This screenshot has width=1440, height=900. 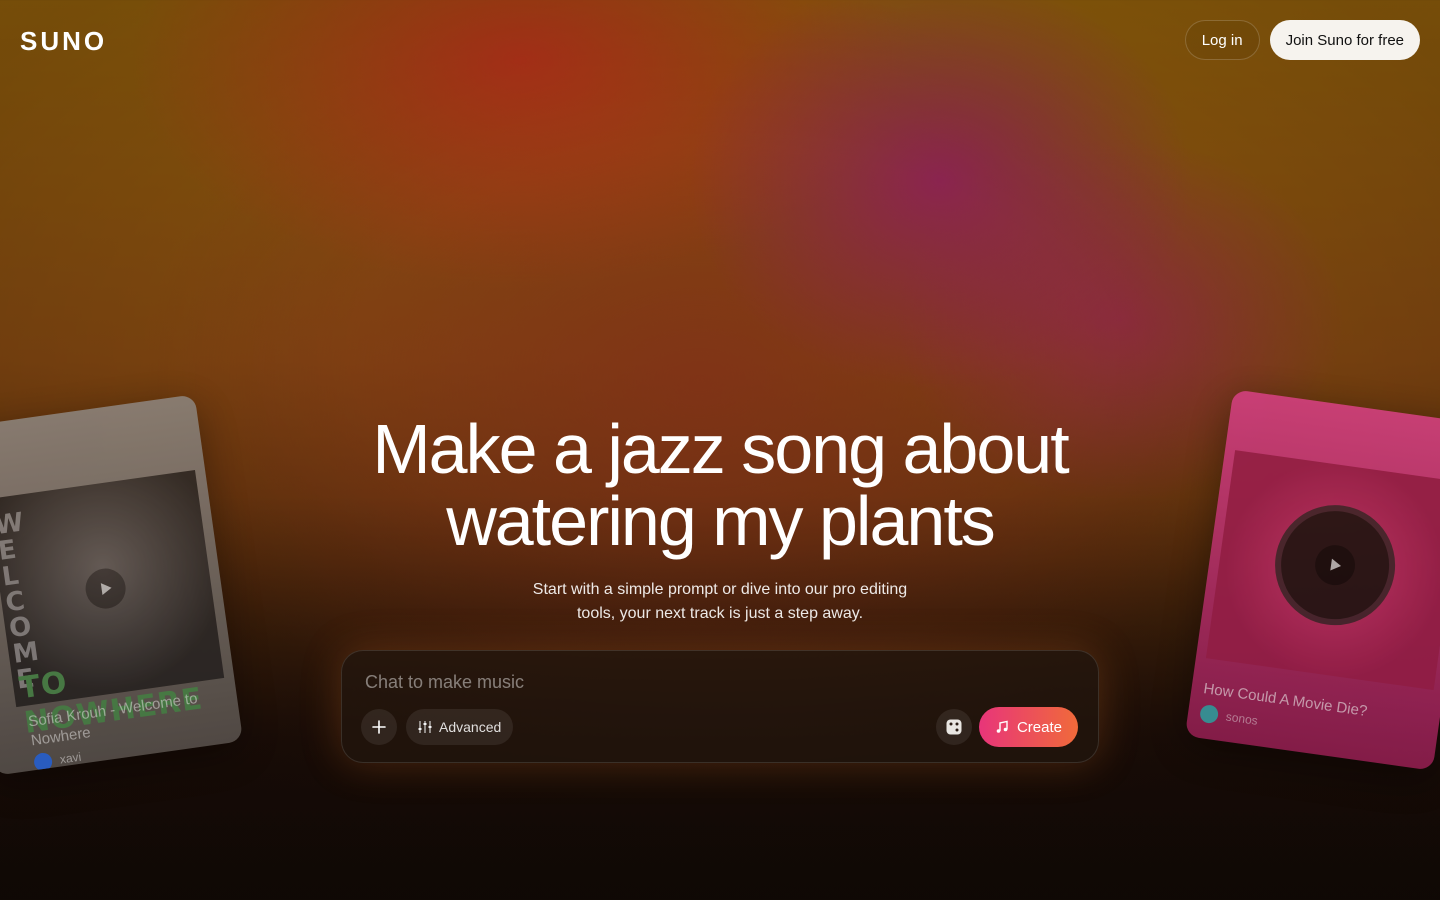 I want to click on add-button, so click(x=379, y=727).